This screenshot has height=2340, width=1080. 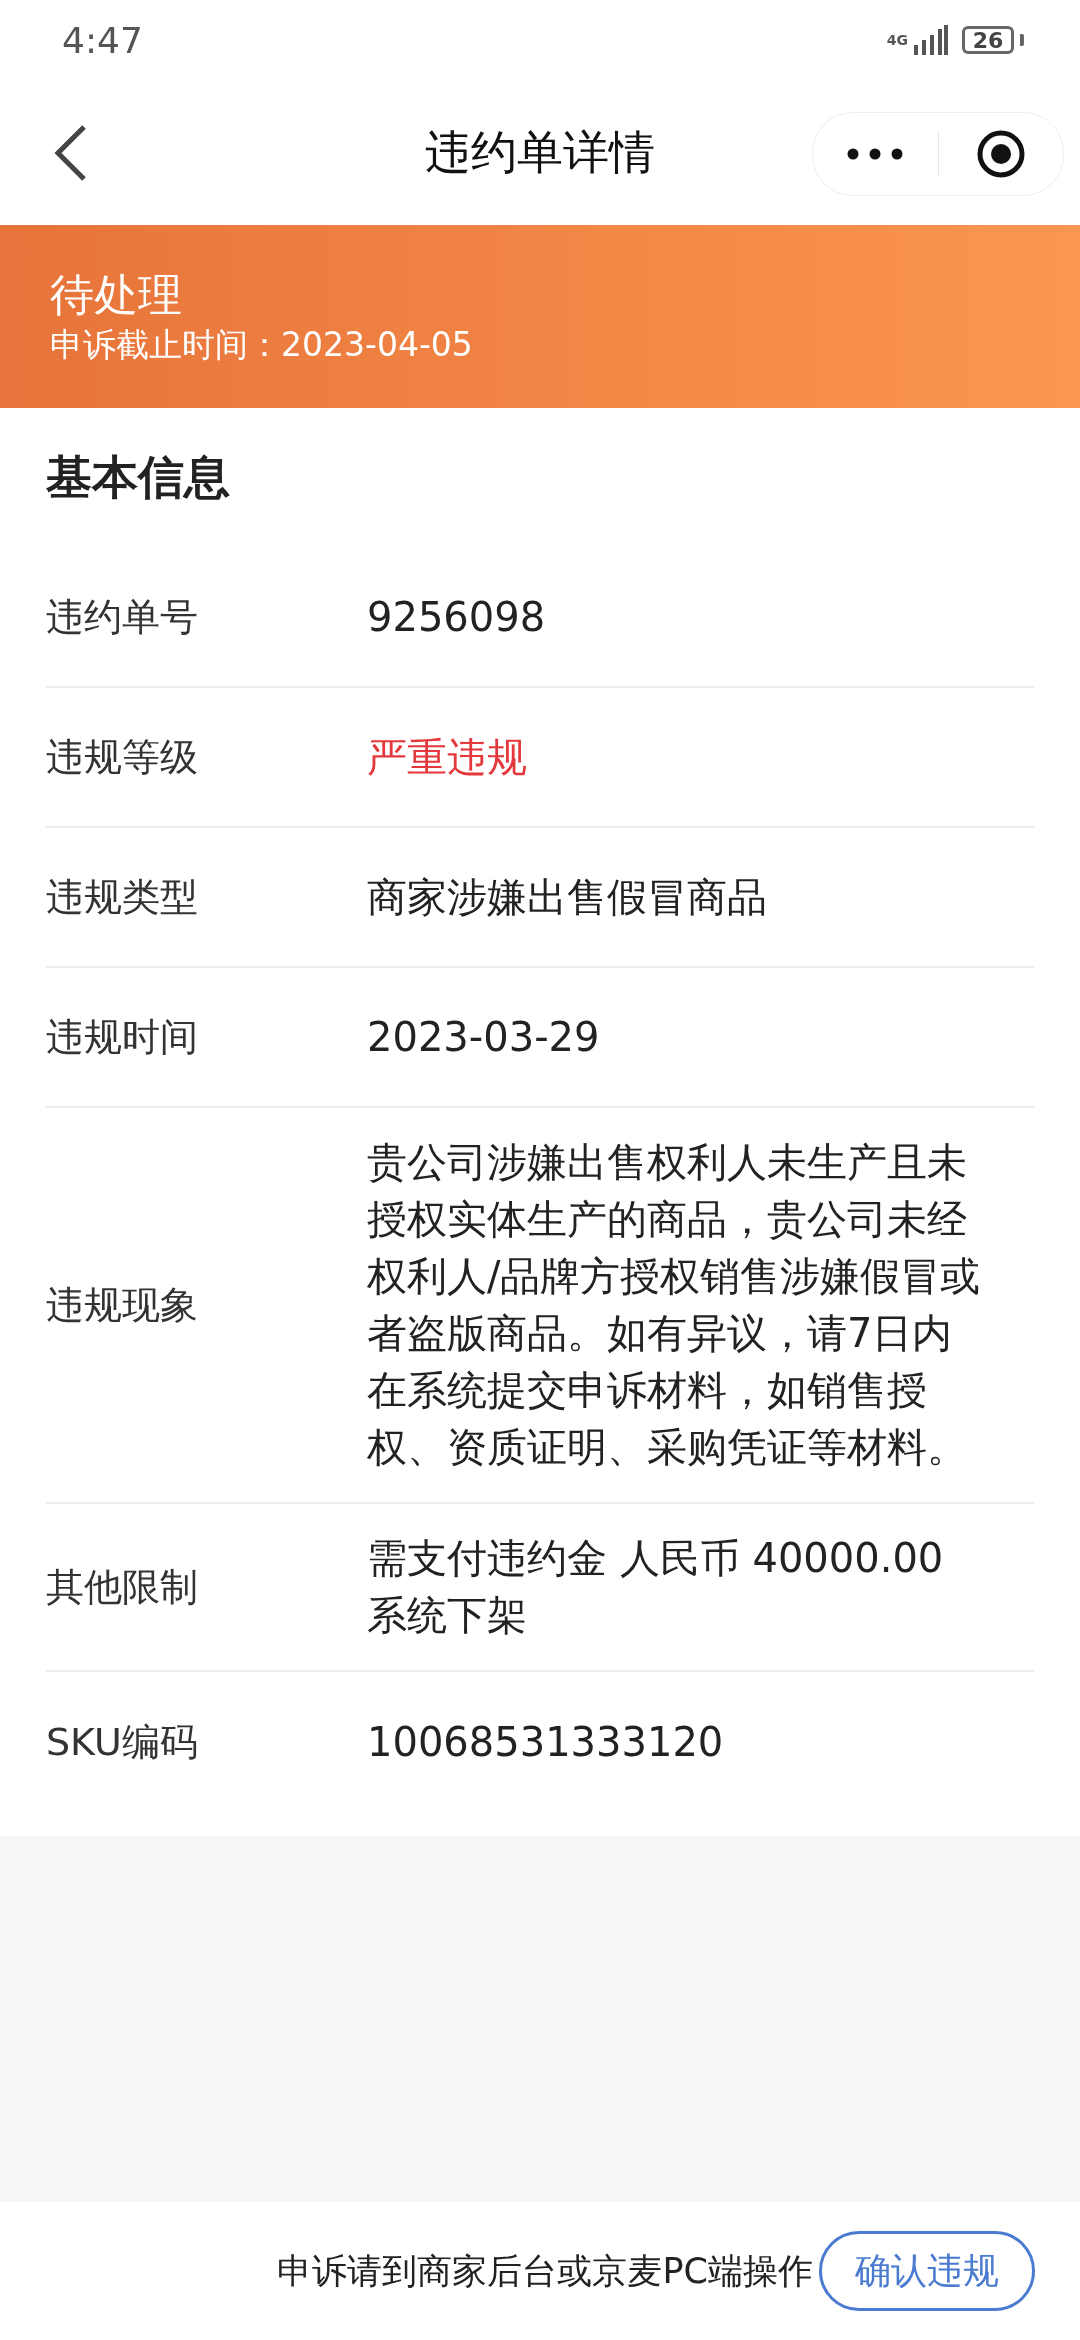 What do you see at coordinates (122, 757) in the screenshot?
I see `field-label: 违规等级` at bounding box center [122, 757].